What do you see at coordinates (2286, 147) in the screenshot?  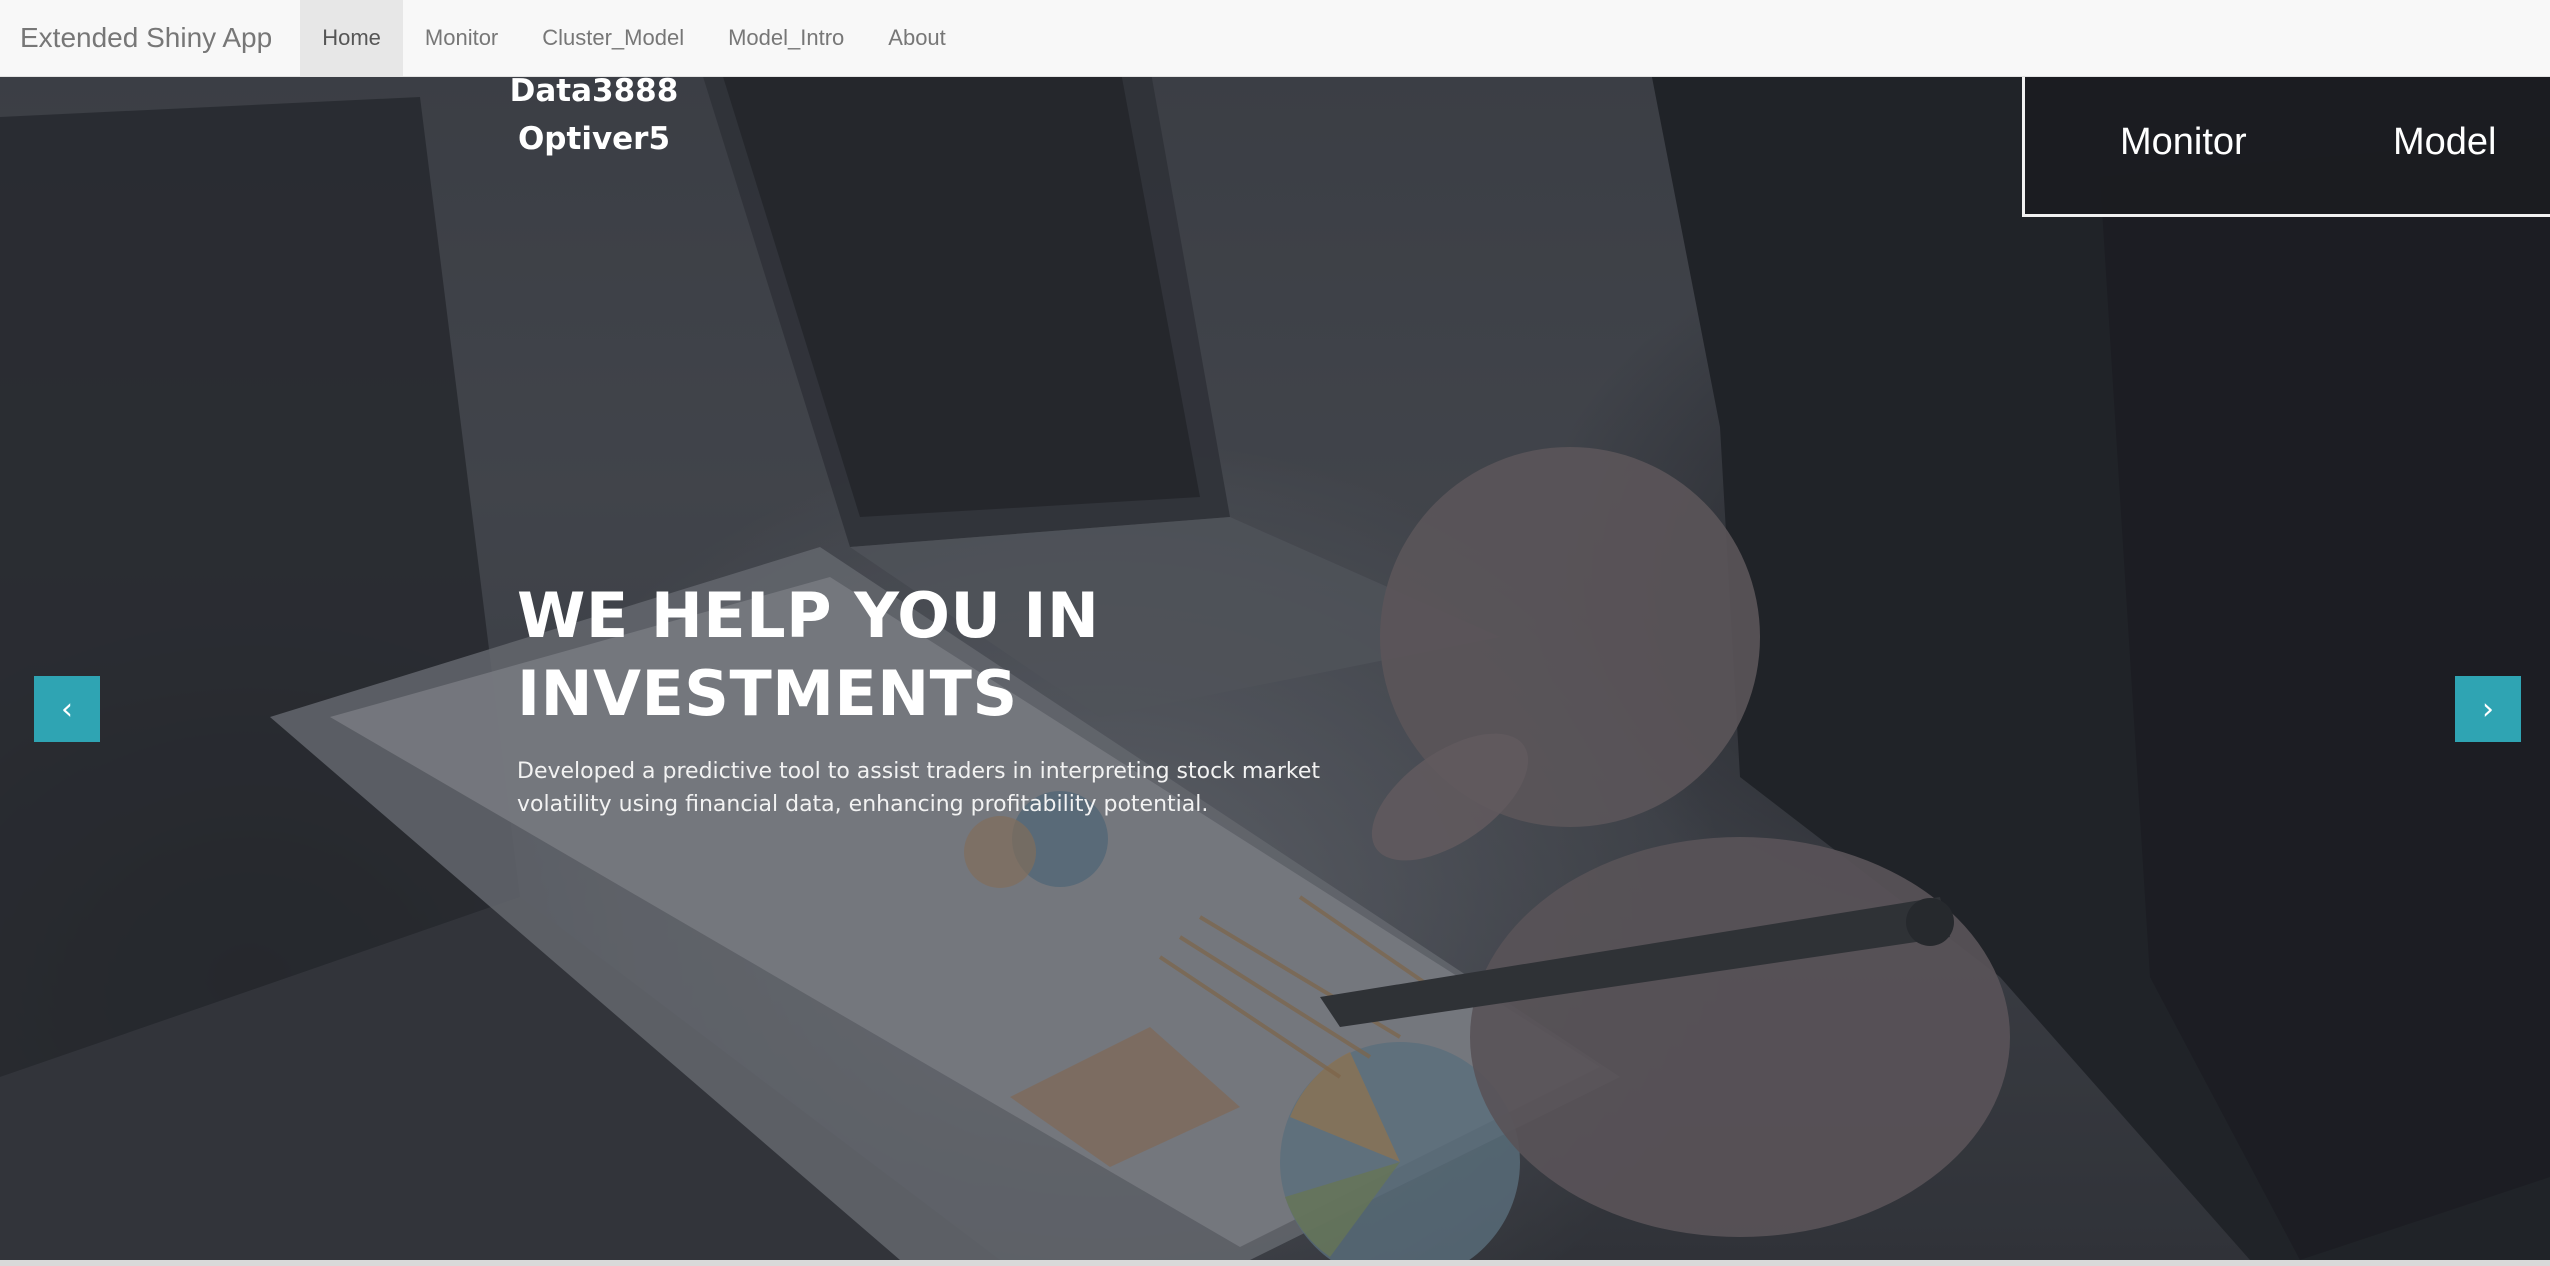 I see `quick-links-panel: Monitor Model` at bounding box center [2286, 147].